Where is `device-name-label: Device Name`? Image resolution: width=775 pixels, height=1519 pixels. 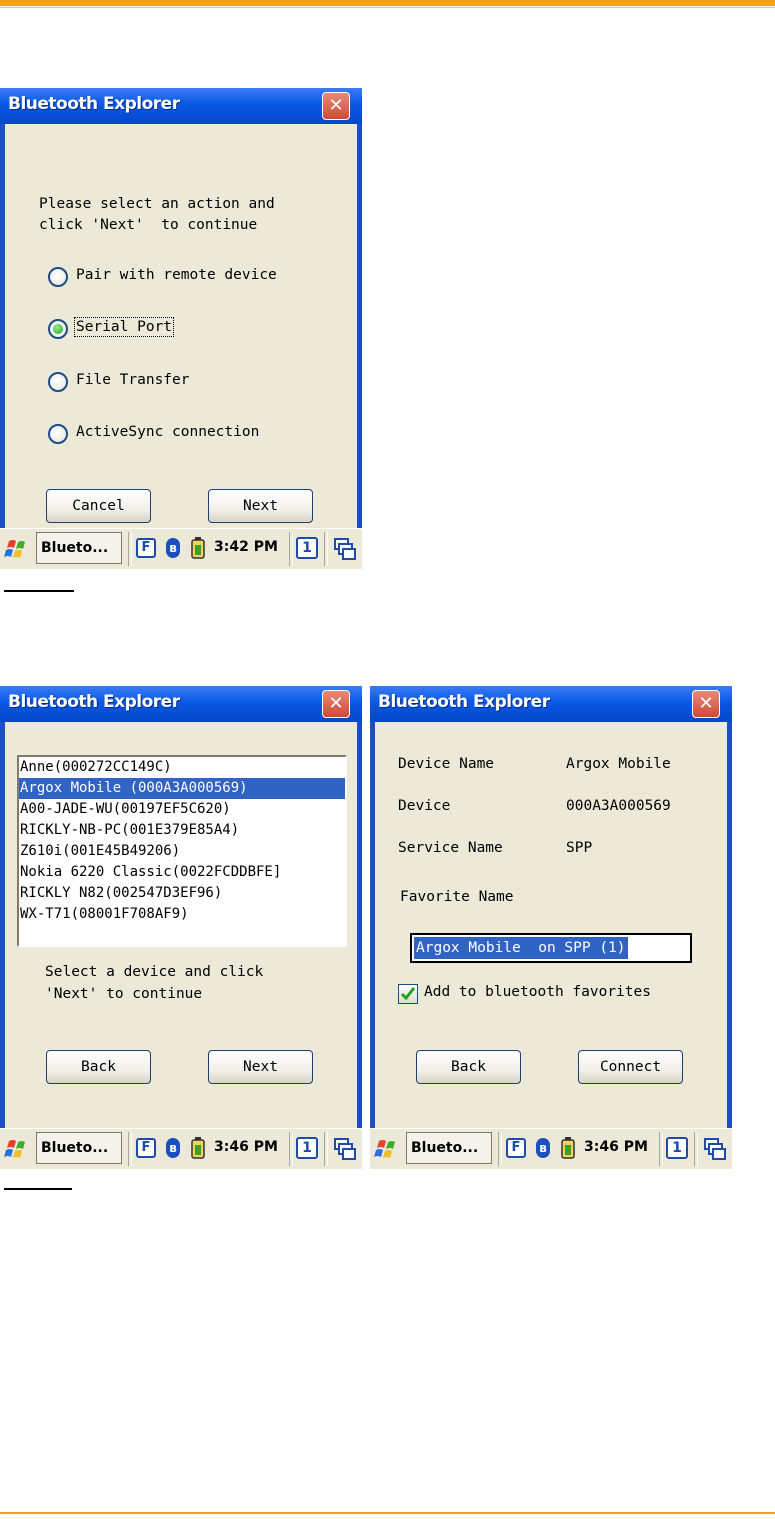
device-name-label: Device Name is located at coordinates (446, 764).